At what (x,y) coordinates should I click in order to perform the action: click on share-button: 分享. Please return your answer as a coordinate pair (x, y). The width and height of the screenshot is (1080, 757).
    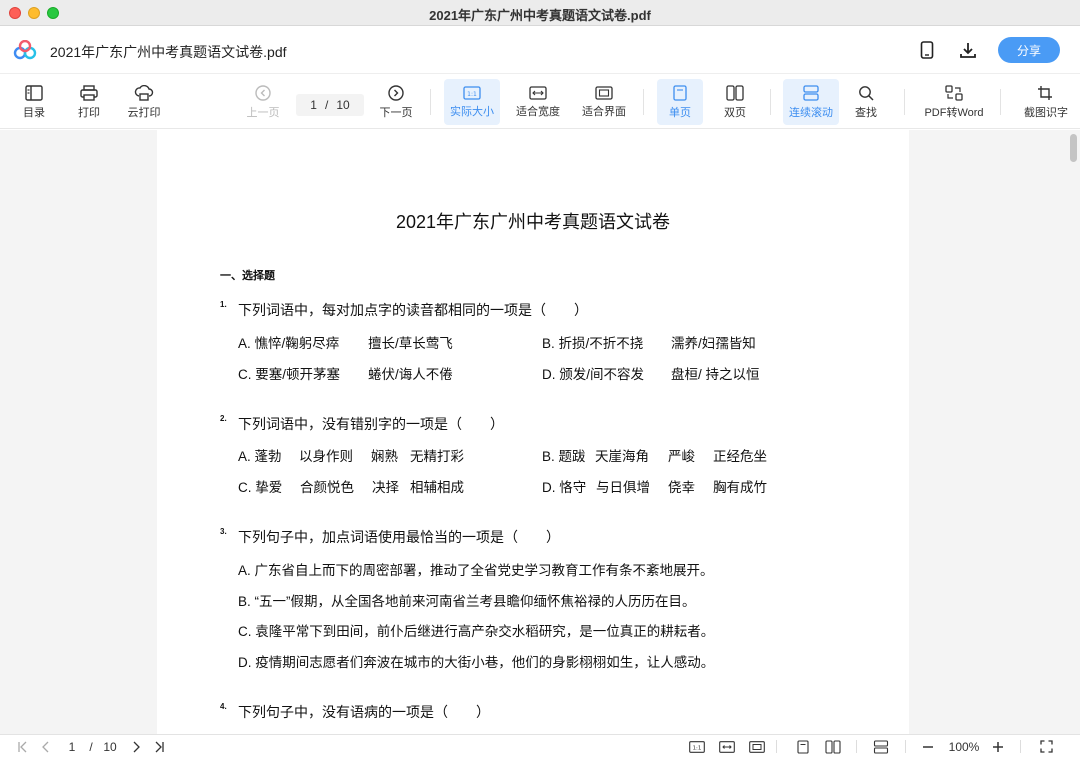
    Looking at the image, I should click on (1029, 50).